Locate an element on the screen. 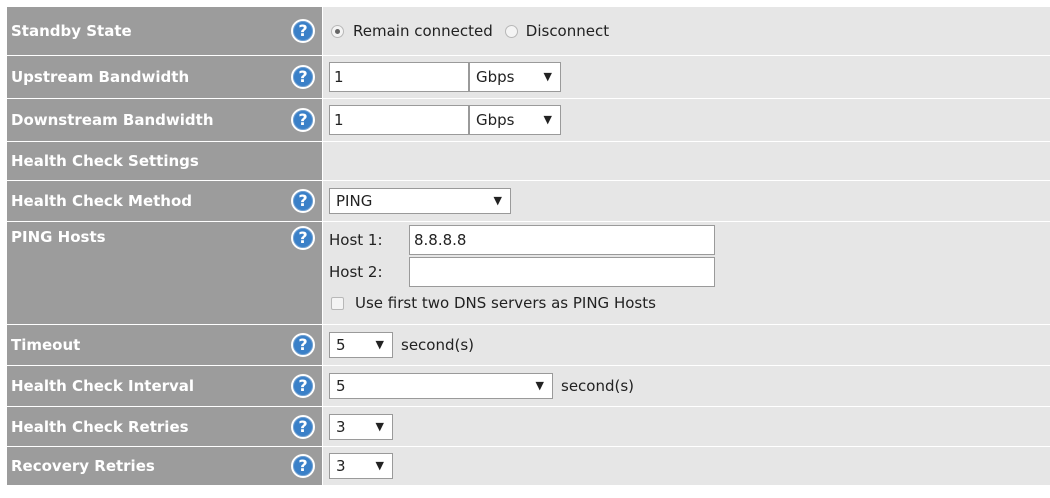  label-text: Upstream Bandwidth is located at coordinates (100, 77).